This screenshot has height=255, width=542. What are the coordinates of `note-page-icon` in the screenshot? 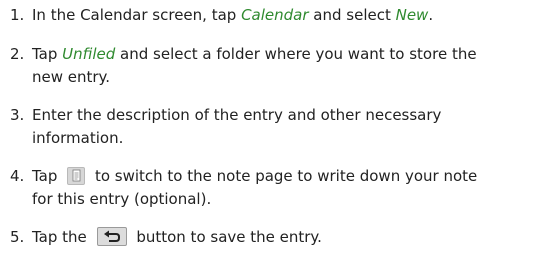 It's located at (76, 176).